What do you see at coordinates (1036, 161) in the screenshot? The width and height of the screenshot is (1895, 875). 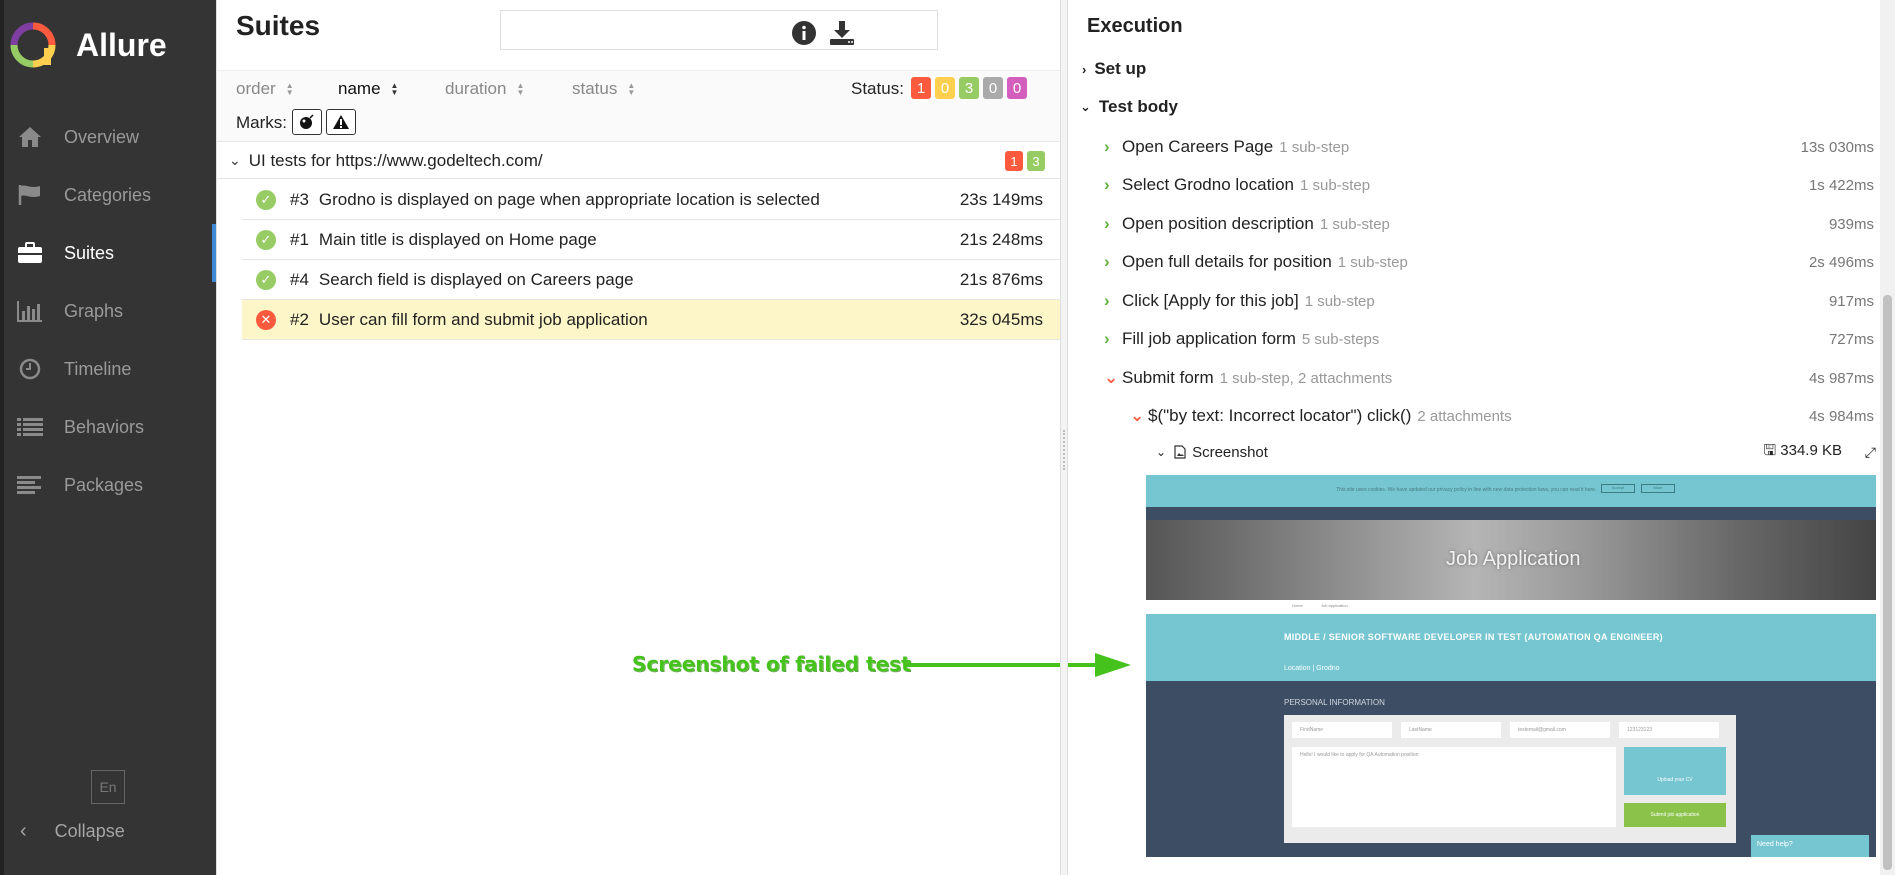 I see `passed-count-badge: 3` at bounding box center [1036, 161].